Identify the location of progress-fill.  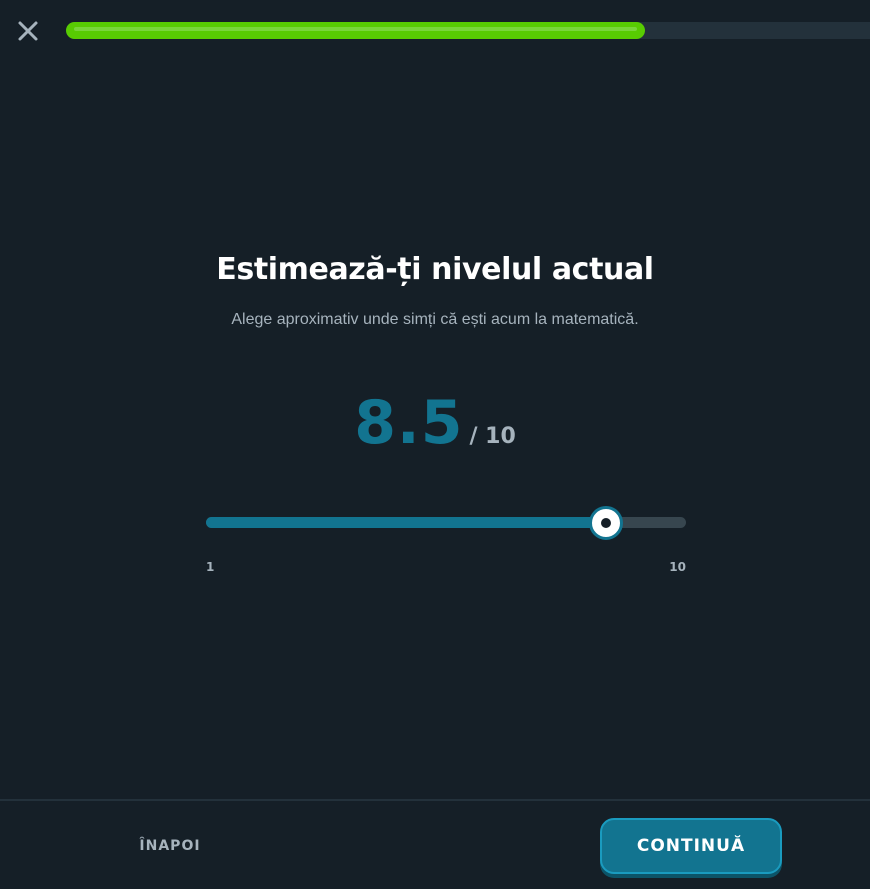
(355, 30).